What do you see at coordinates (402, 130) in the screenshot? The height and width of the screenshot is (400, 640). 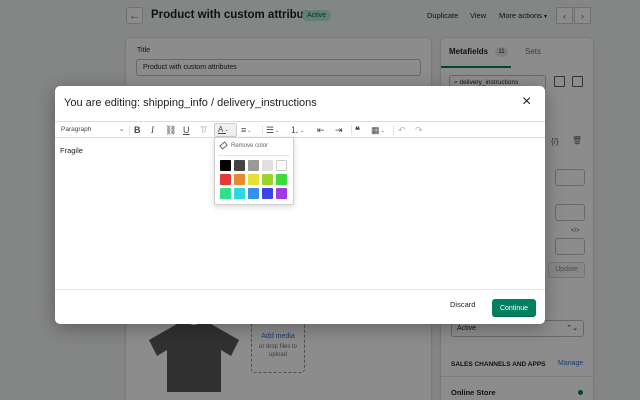 I see `undo-icon: ↶` at bounding box center [402, 130].